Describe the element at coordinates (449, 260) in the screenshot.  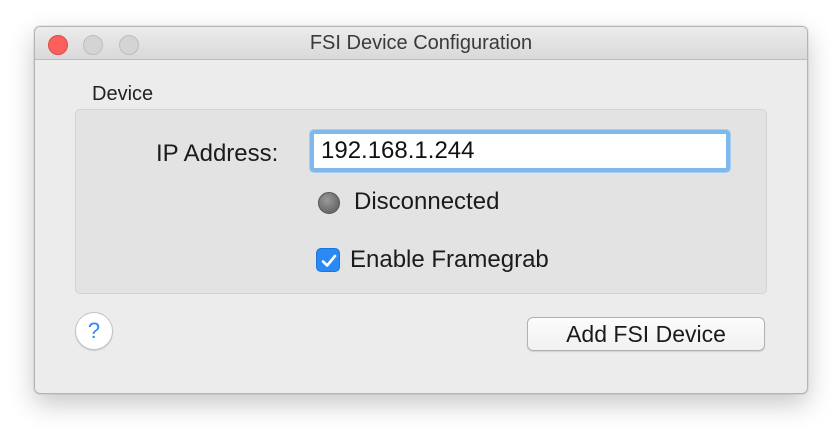
I see `enable-framegrab-label: Enable Framegrab` at that location.